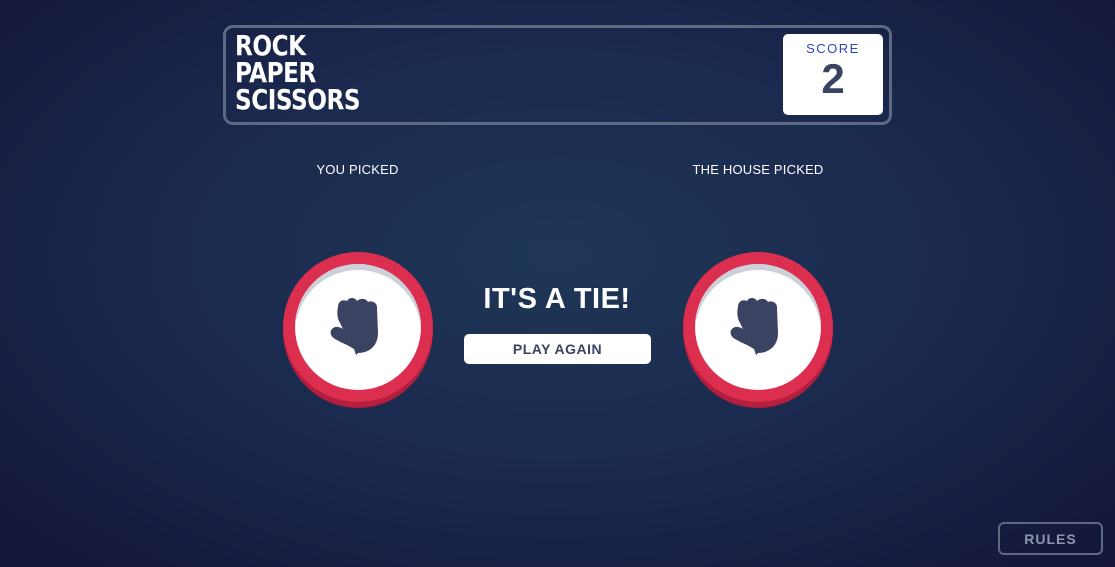  I want to click on result-text: IT'S A TIE!, so click(557, 299).